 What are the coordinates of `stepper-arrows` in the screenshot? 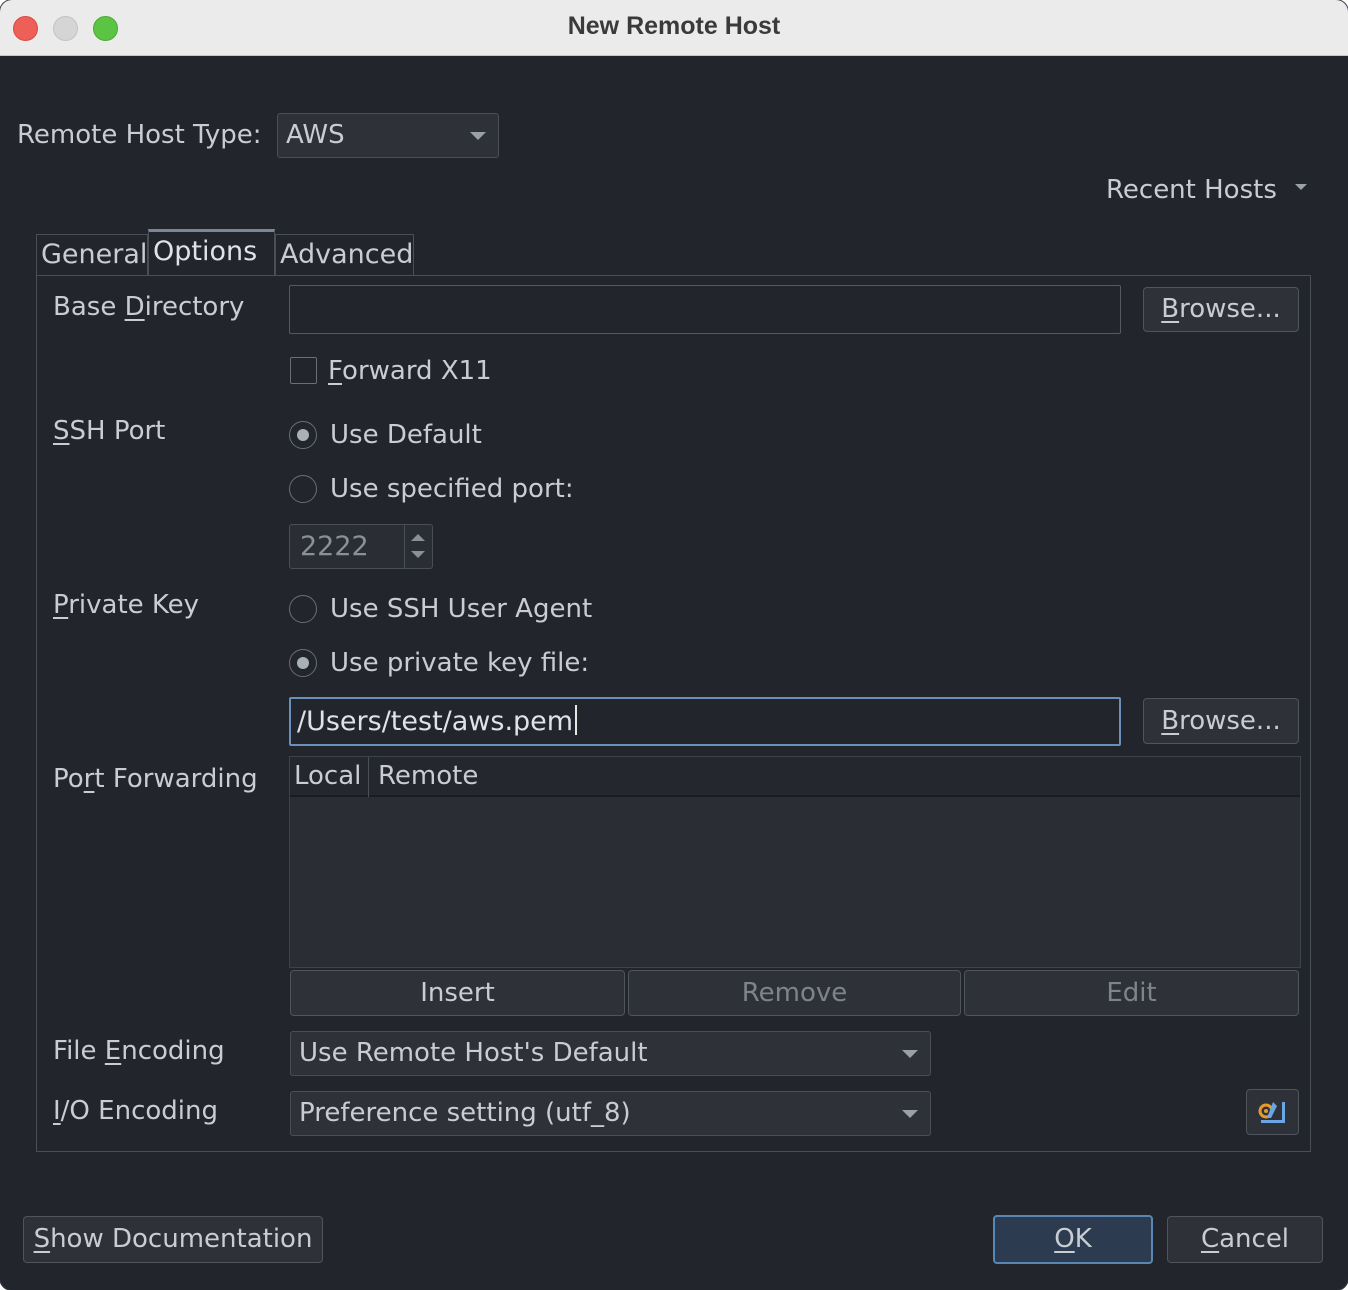 It's located at (418, 546).